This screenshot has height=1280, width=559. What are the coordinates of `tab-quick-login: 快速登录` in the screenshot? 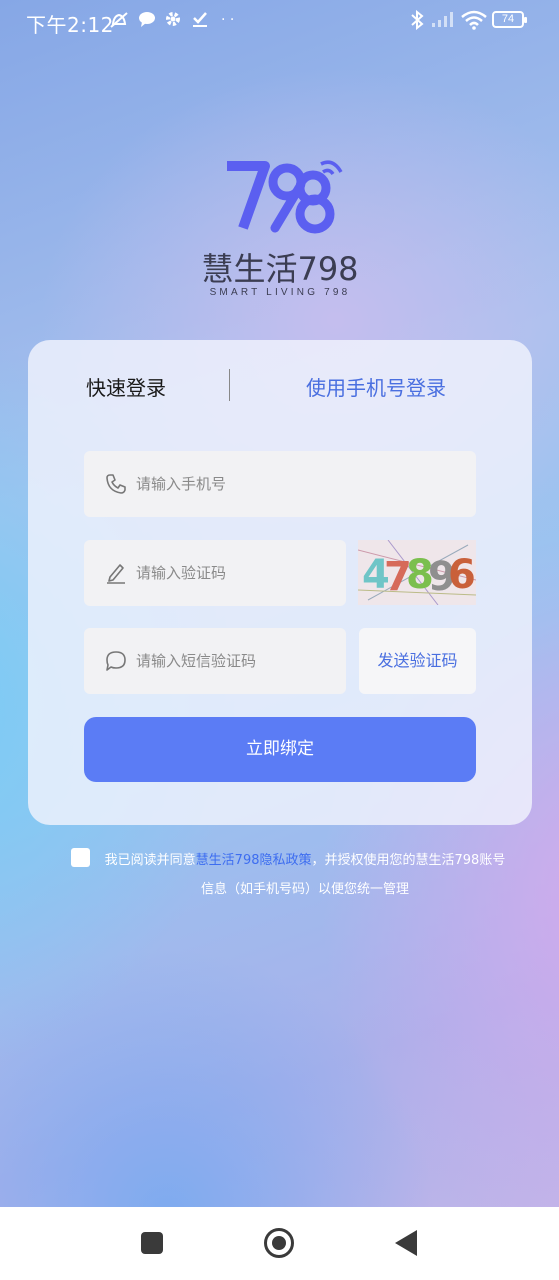 It's located at (126, 386).